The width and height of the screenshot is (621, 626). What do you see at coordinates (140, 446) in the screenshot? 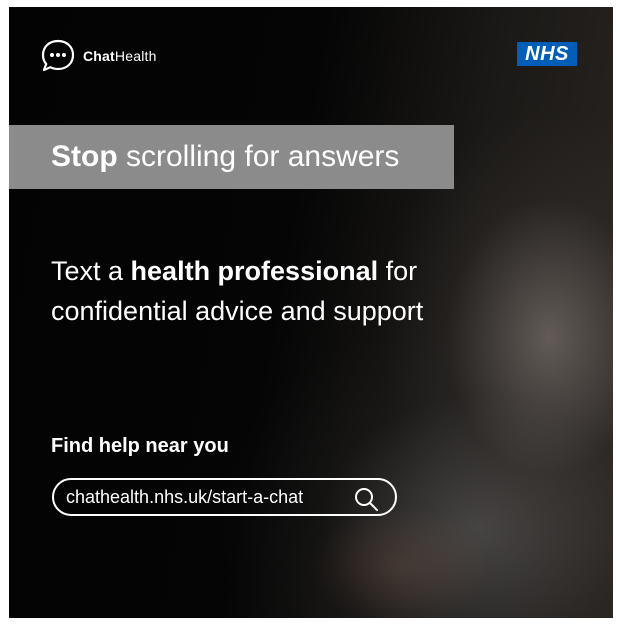
I see `cta-heading: Find help near you` at bounding box center [140, 446].